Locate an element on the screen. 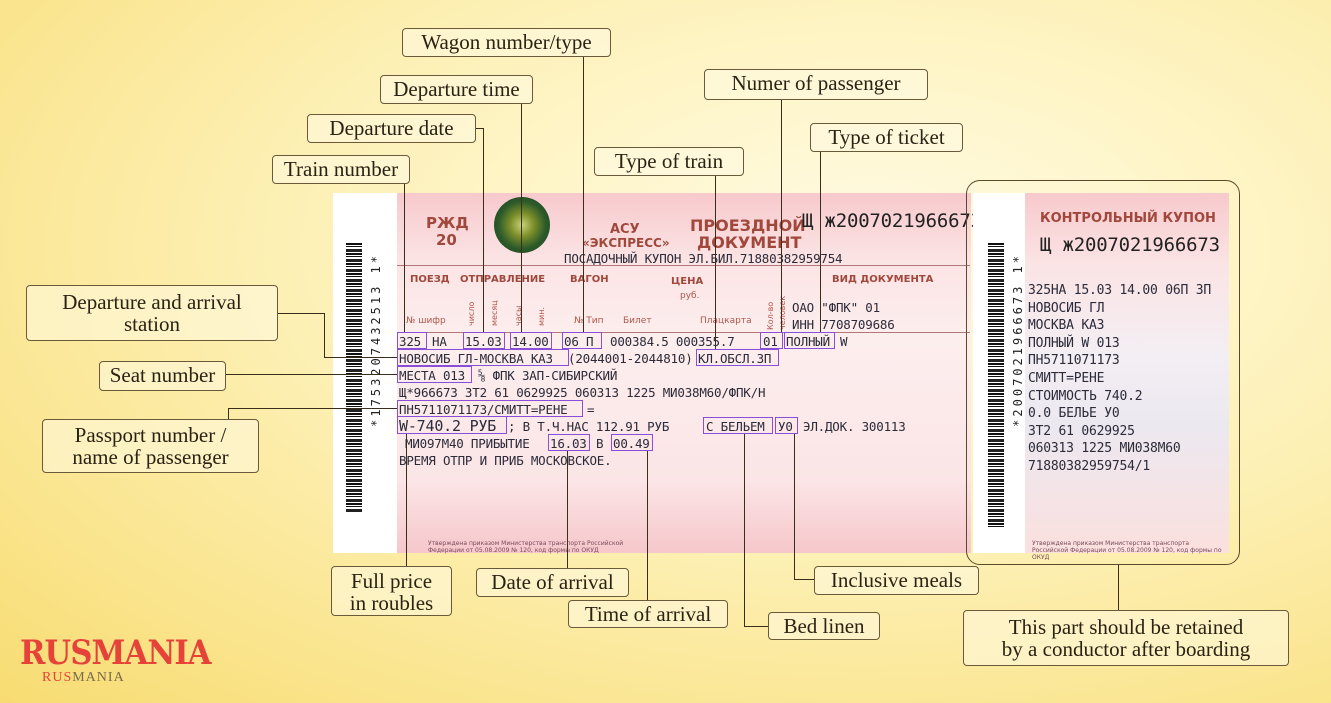 Image resolution: width=1331 pixels, height=703 pixels. carrier-branch: ⅝ ФПК ЗАП-СИБИРСКИЙ is located at coordinates (548, 375).